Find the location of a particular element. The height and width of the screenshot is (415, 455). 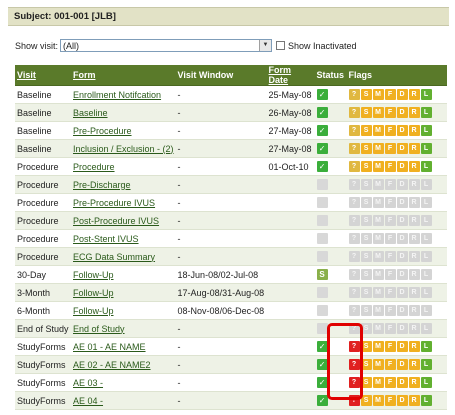

form-link: Pre-Discharge is located at coordinates (102, 185).